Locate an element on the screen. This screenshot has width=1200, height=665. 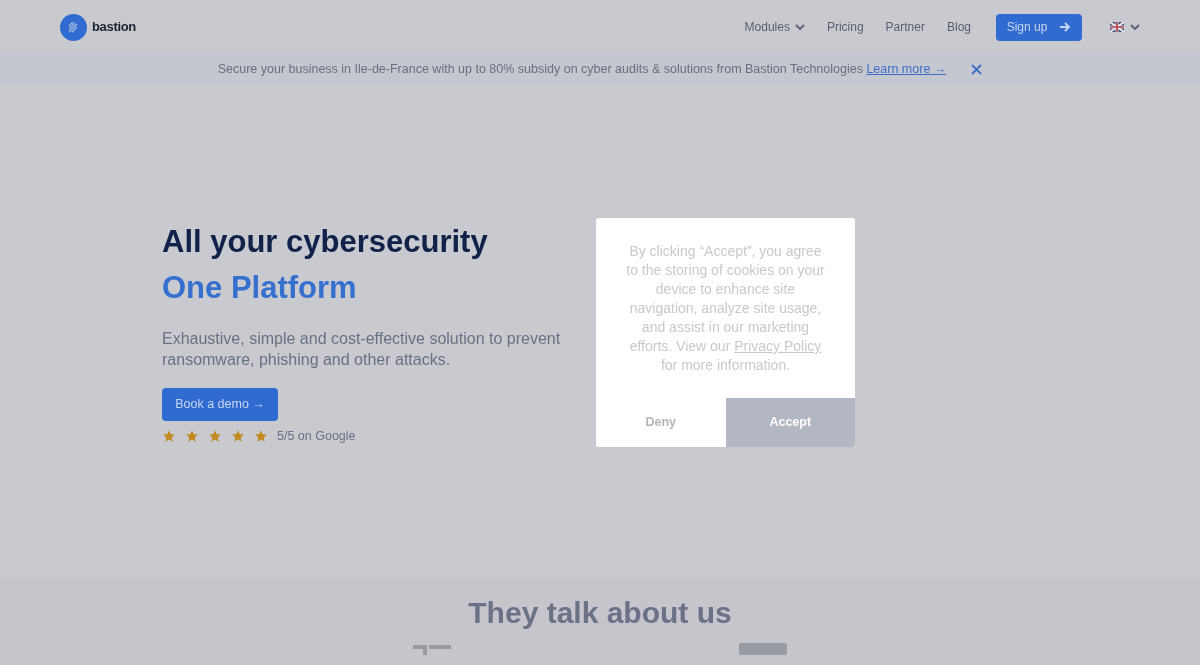
close-button is located at coordinates (977, 69).